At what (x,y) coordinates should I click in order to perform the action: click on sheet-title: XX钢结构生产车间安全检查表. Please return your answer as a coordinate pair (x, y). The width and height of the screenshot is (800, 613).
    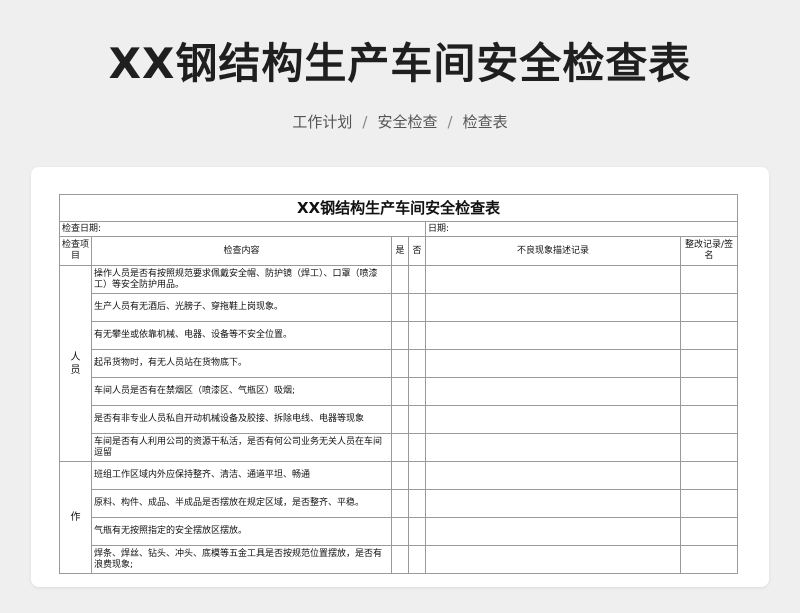
    Looking at the image, I should click on (398, 208).